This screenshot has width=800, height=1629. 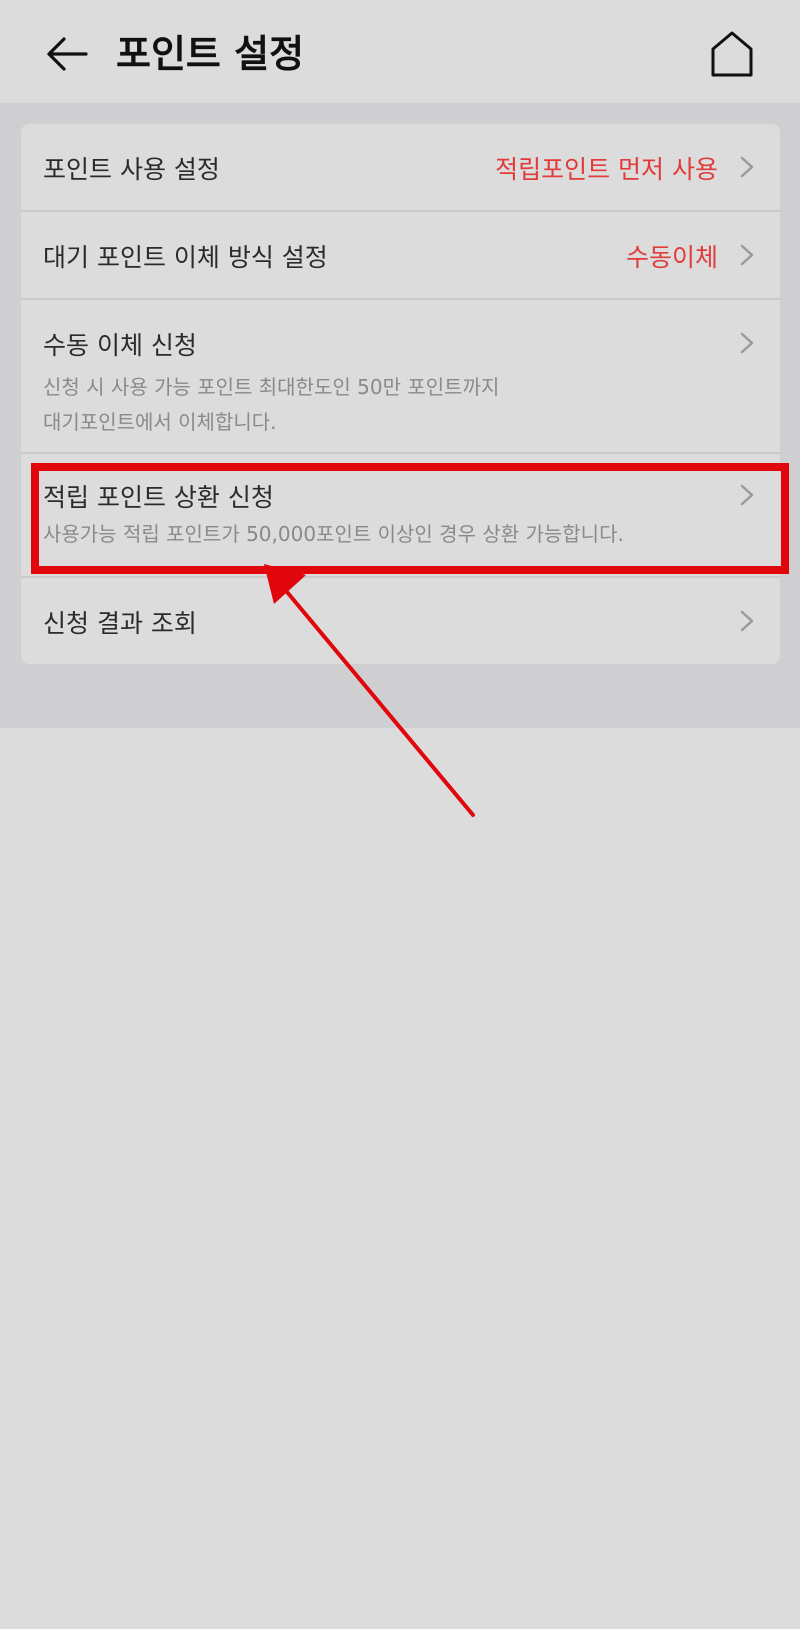 I want to click on point-usage-setting-row: 포인트 사용 설정 적립포인트 먼저 사용, so click(x=400, y=167).